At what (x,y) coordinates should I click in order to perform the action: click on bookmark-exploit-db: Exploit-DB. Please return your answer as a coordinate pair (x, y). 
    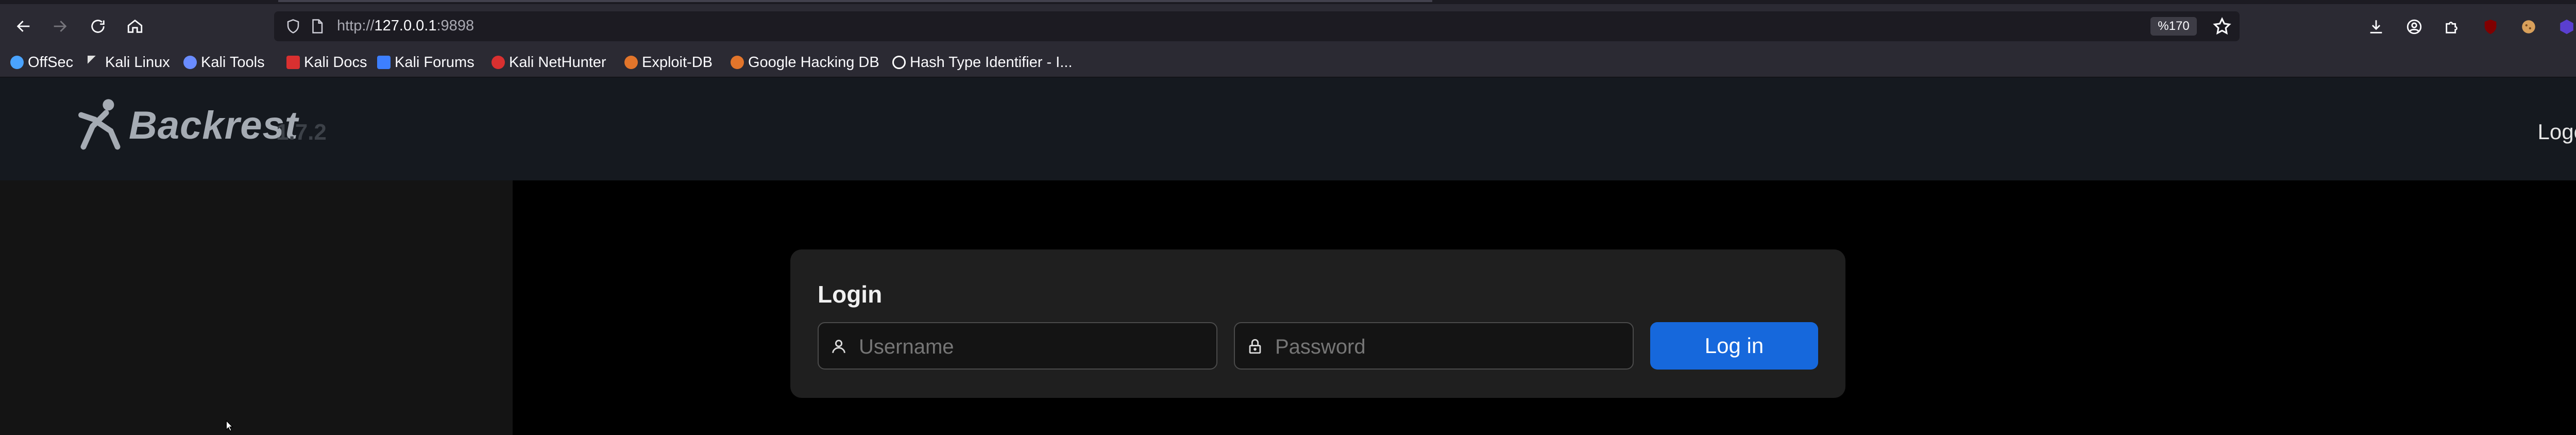
    Looking at the image, I should click on (668, 62).